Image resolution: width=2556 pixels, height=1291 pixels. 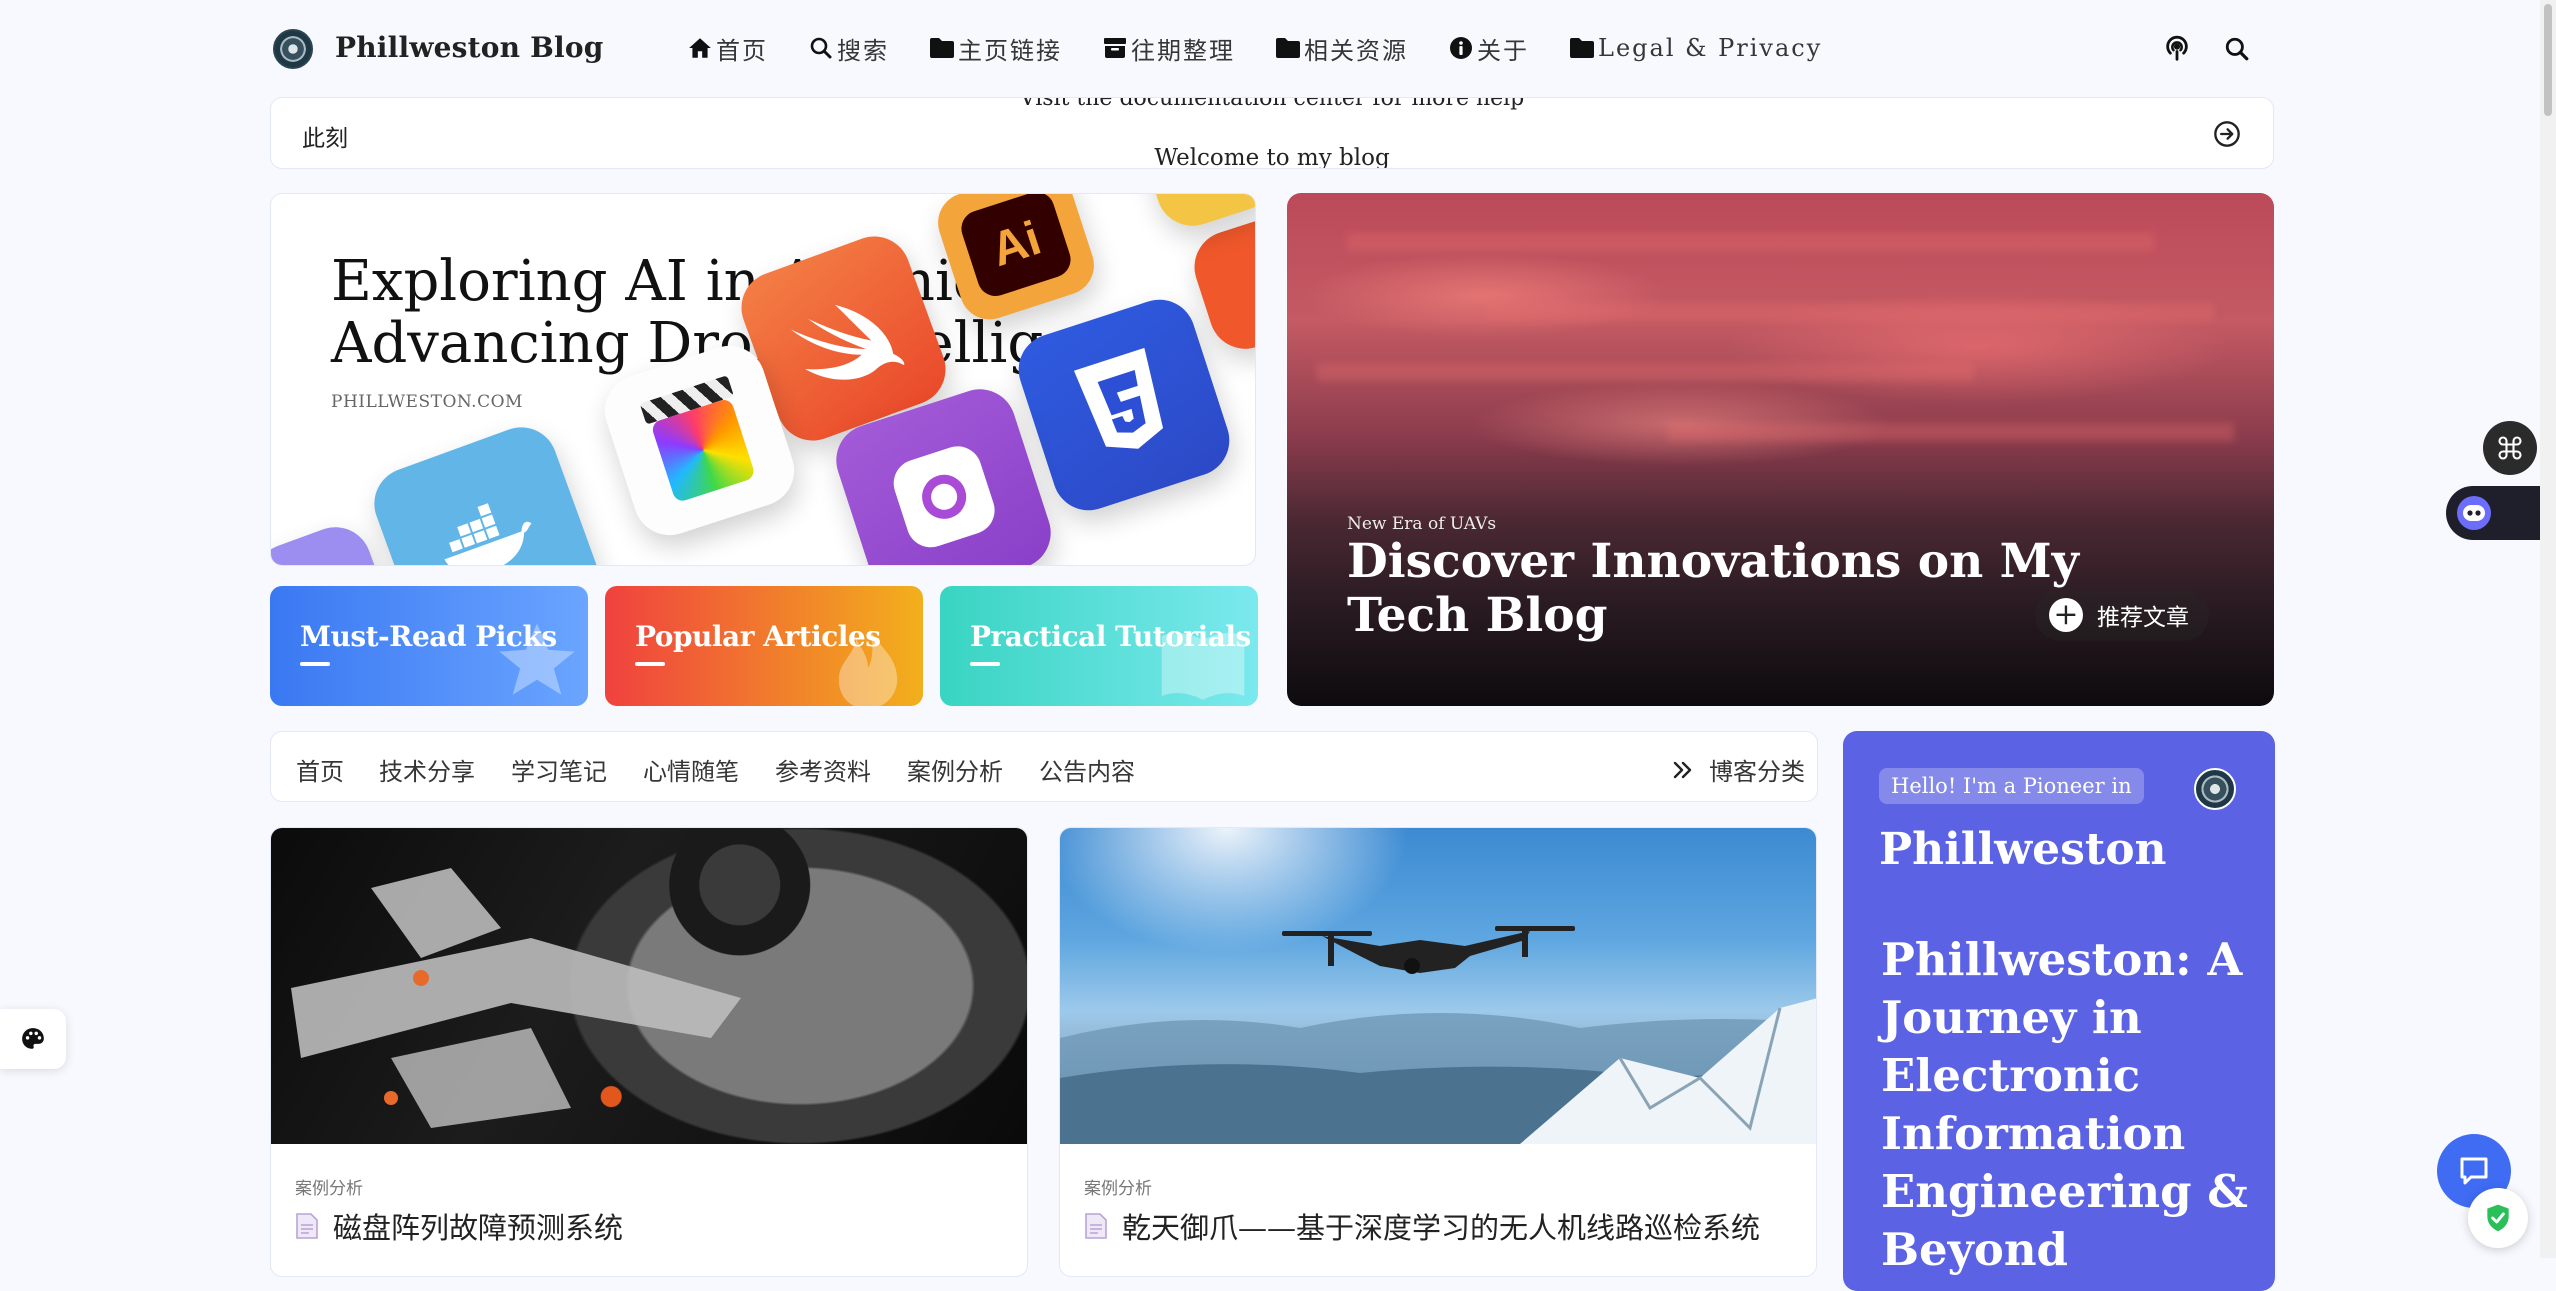 I want to click on post-title: 磁盘阵列故障预测系统, so click(x=459, y=1226).